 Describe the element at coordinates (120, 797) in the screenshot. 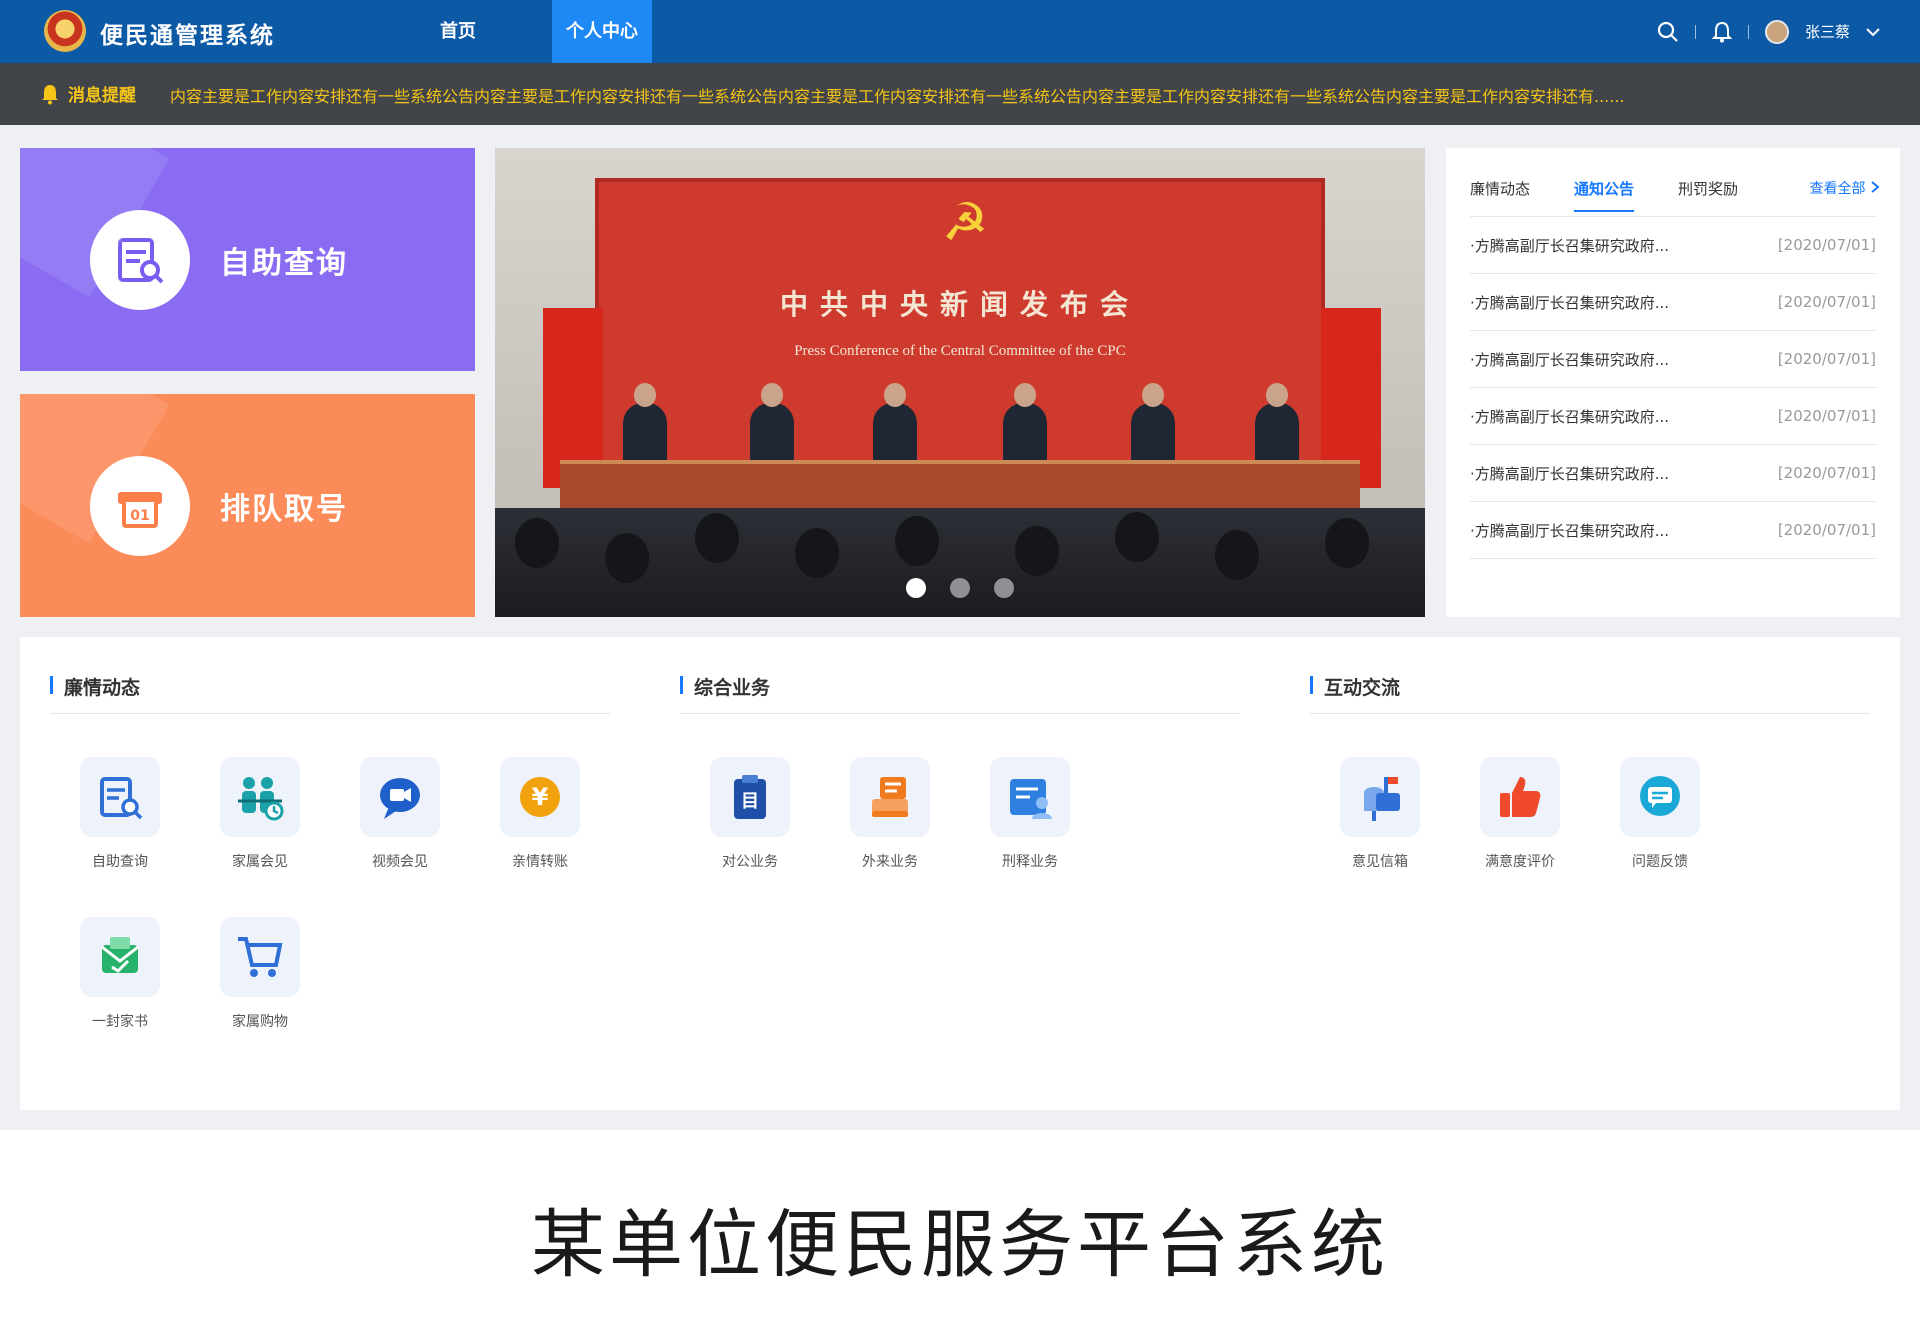

I see `document-search-icon` at that location.